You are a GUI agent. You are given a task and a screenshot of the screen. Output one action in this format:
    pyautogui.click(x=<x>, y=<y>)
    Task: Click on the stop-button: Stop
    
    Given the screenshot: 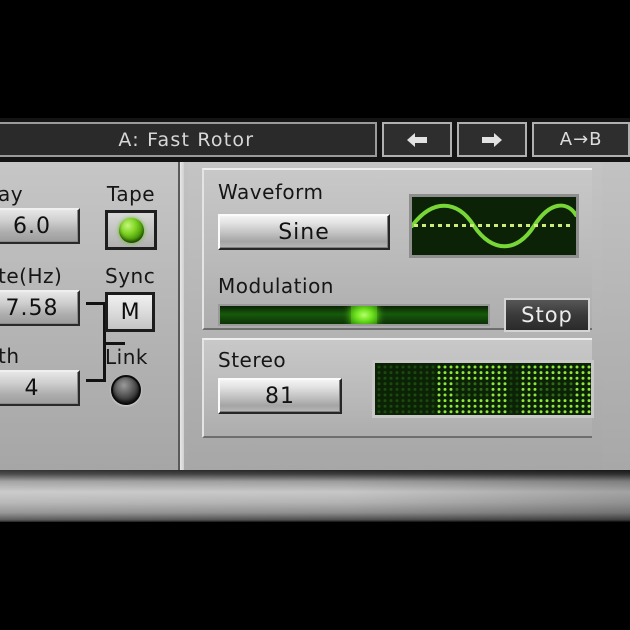 What is the action you would take?
    pyautogui.click(x=547, y=315)
    